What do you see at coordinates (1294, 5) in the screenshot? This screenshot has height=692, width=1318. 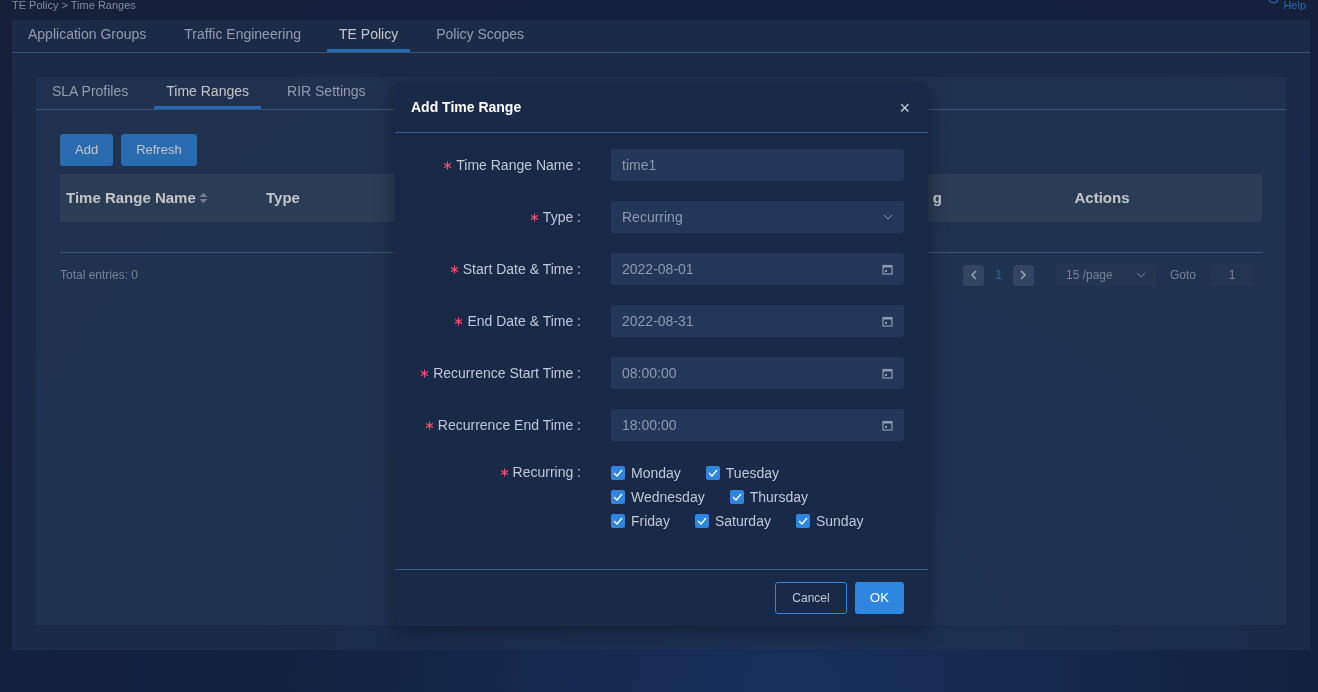 I see `help-link: Help` at bounding box center [1294, 5].